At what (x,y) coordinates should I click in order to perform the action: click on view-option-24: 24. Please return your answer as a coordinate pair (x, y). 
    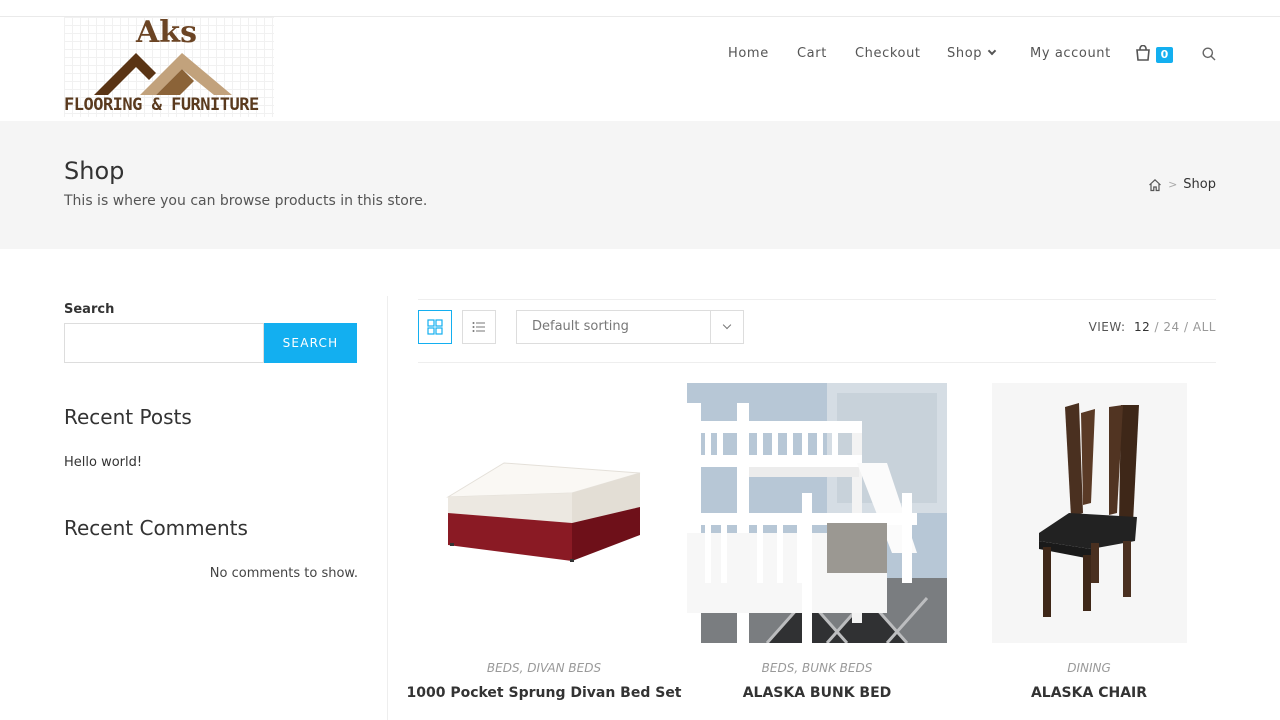
    Looking at the image, I should click on (1171, 327).